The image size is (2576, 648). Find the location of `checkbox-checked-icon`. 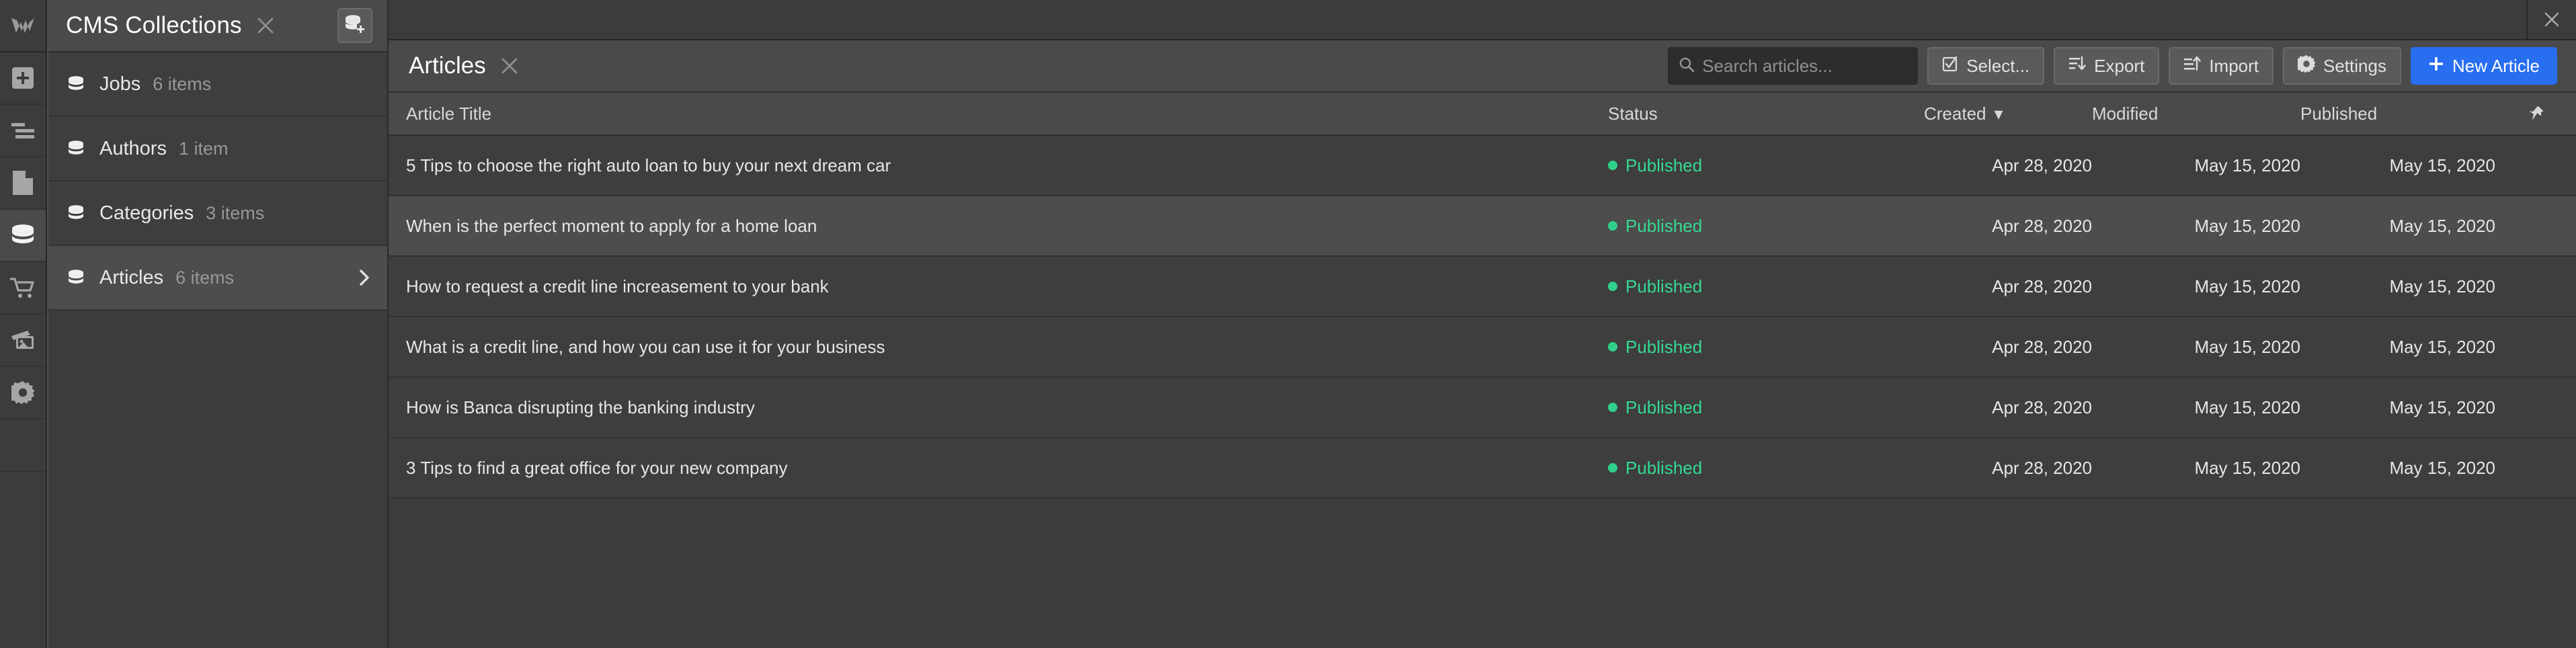

checkbox-checked-icon is located at coordinates (1950, 66).